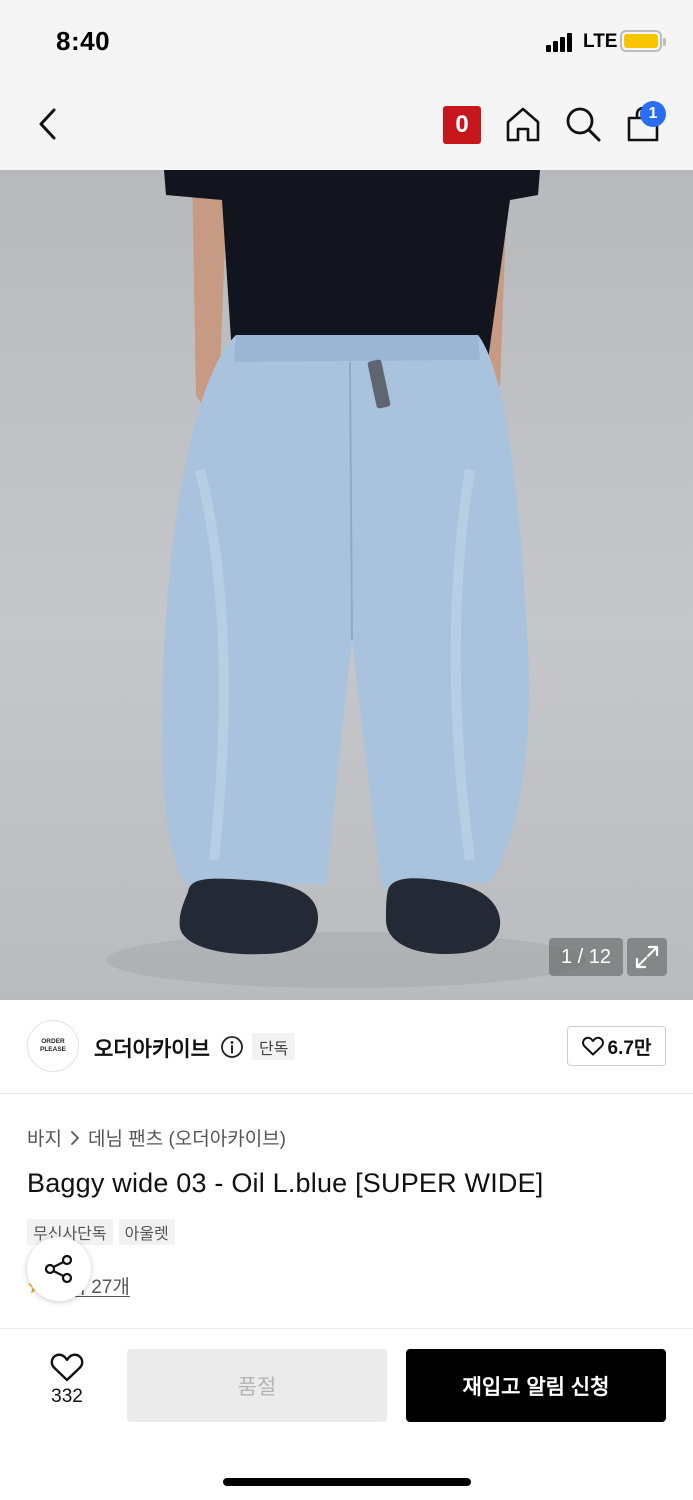 This screenshot has width=693, height=1500. I want to click on breadcrumb-category: 바지, so click(44, 1137).